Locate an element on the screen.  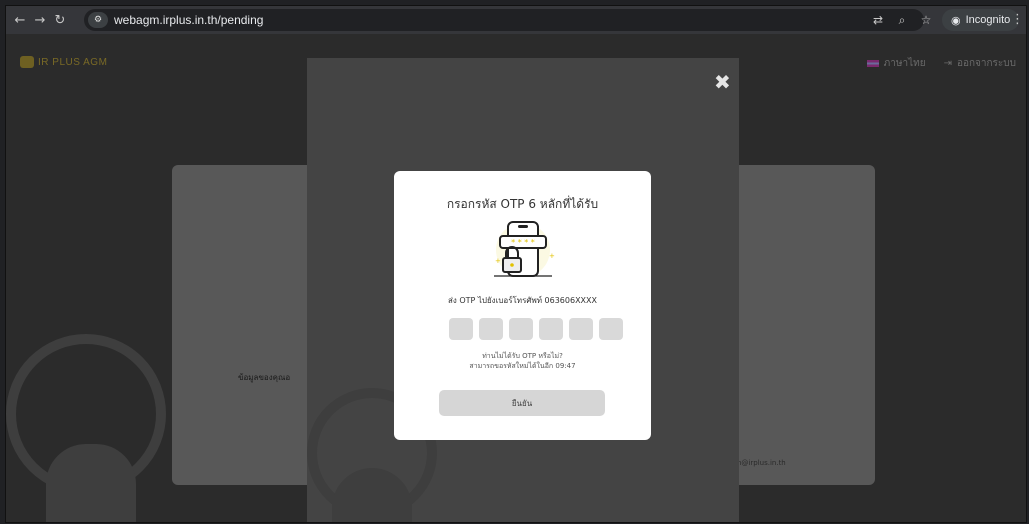
close-icon: ✖ is located at coordinates (722, 82).